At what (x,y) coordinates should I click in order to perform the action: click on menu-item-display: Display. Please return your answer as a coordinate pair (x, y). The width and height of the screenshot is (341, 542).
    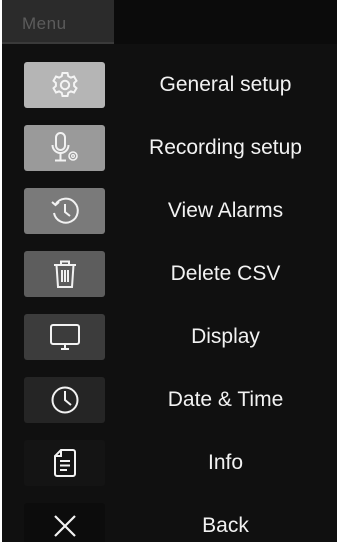
    Looking at the image, I should click on (169, 336).